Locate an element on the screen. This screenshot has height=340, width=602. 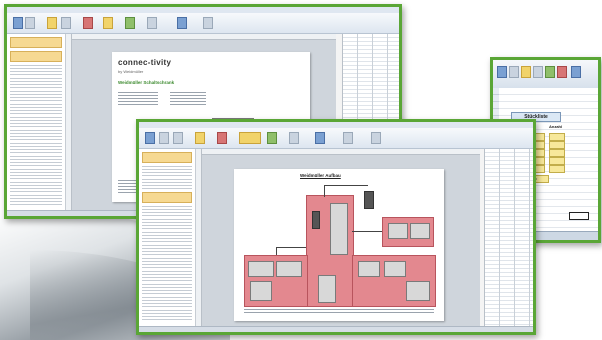
status-bar is located at coordinates (336, 329).